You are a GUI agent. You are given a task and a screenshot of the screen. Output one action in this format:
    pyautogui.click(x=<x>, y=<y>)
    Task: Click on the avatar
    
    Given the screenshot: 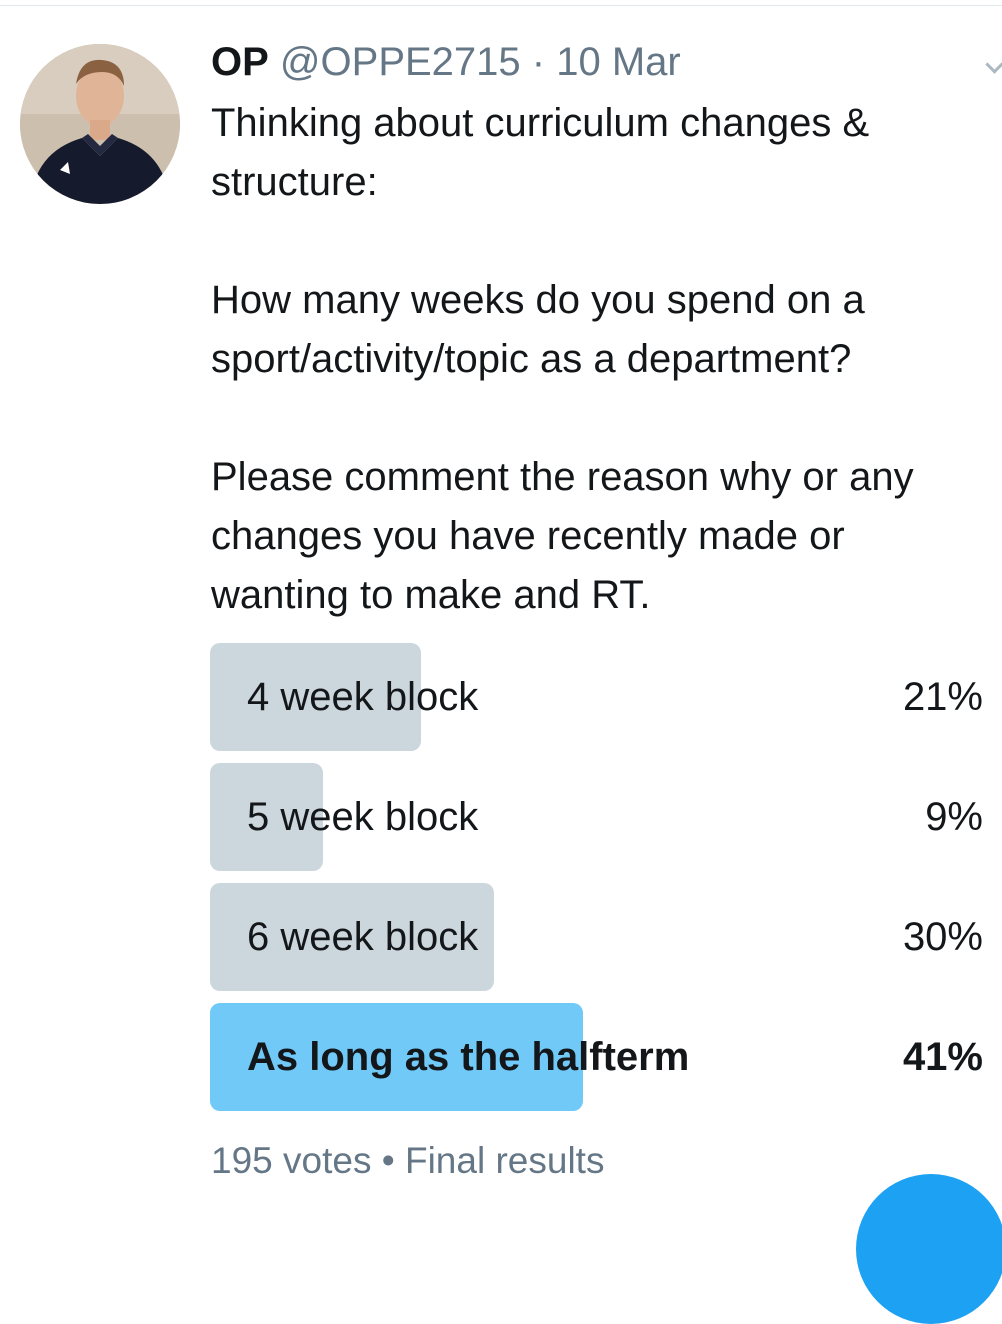 What is the action you would take?
    pyautogui.click(x=100, y=124)
    